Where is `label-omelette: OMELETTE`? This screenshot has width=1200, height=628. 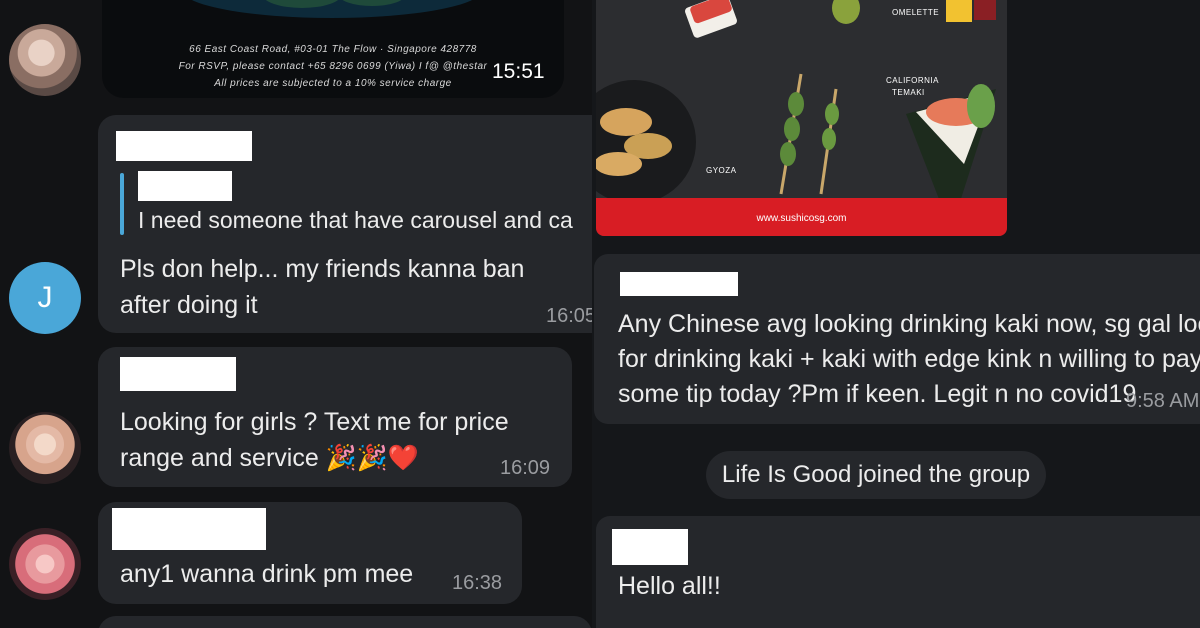
label-omelette: OMELETTE is located at coordinates (916, 12).